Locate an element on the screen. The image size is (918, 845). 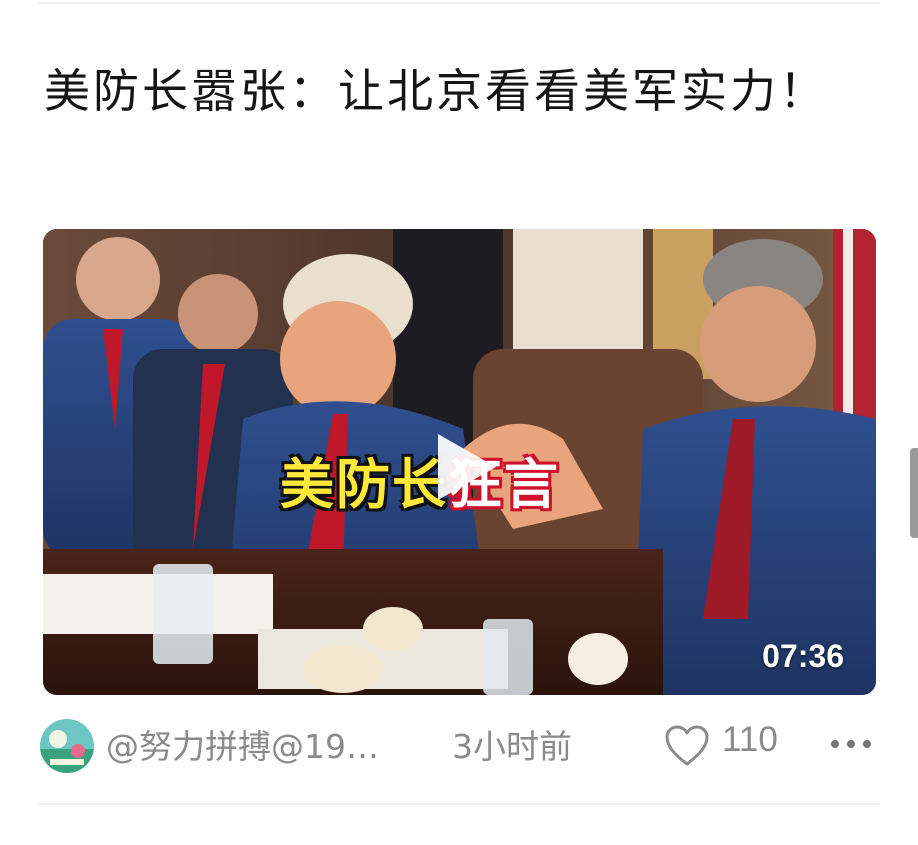
play-icon is located at coordinates (463, 467).